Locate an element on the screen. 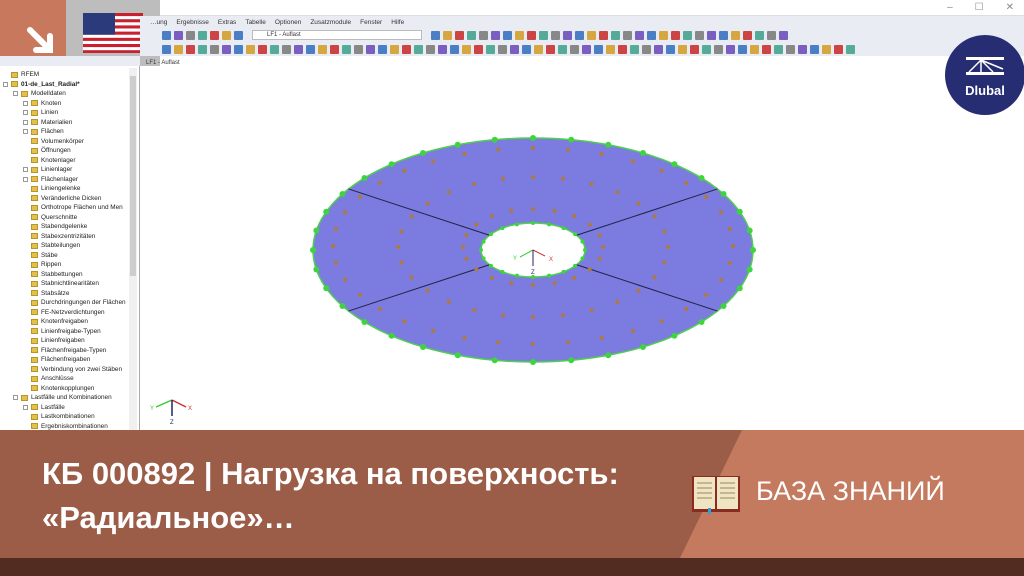 This screenshot has width=1024, height=576. tree-item: Knoten is located at coordinates (64, 104).